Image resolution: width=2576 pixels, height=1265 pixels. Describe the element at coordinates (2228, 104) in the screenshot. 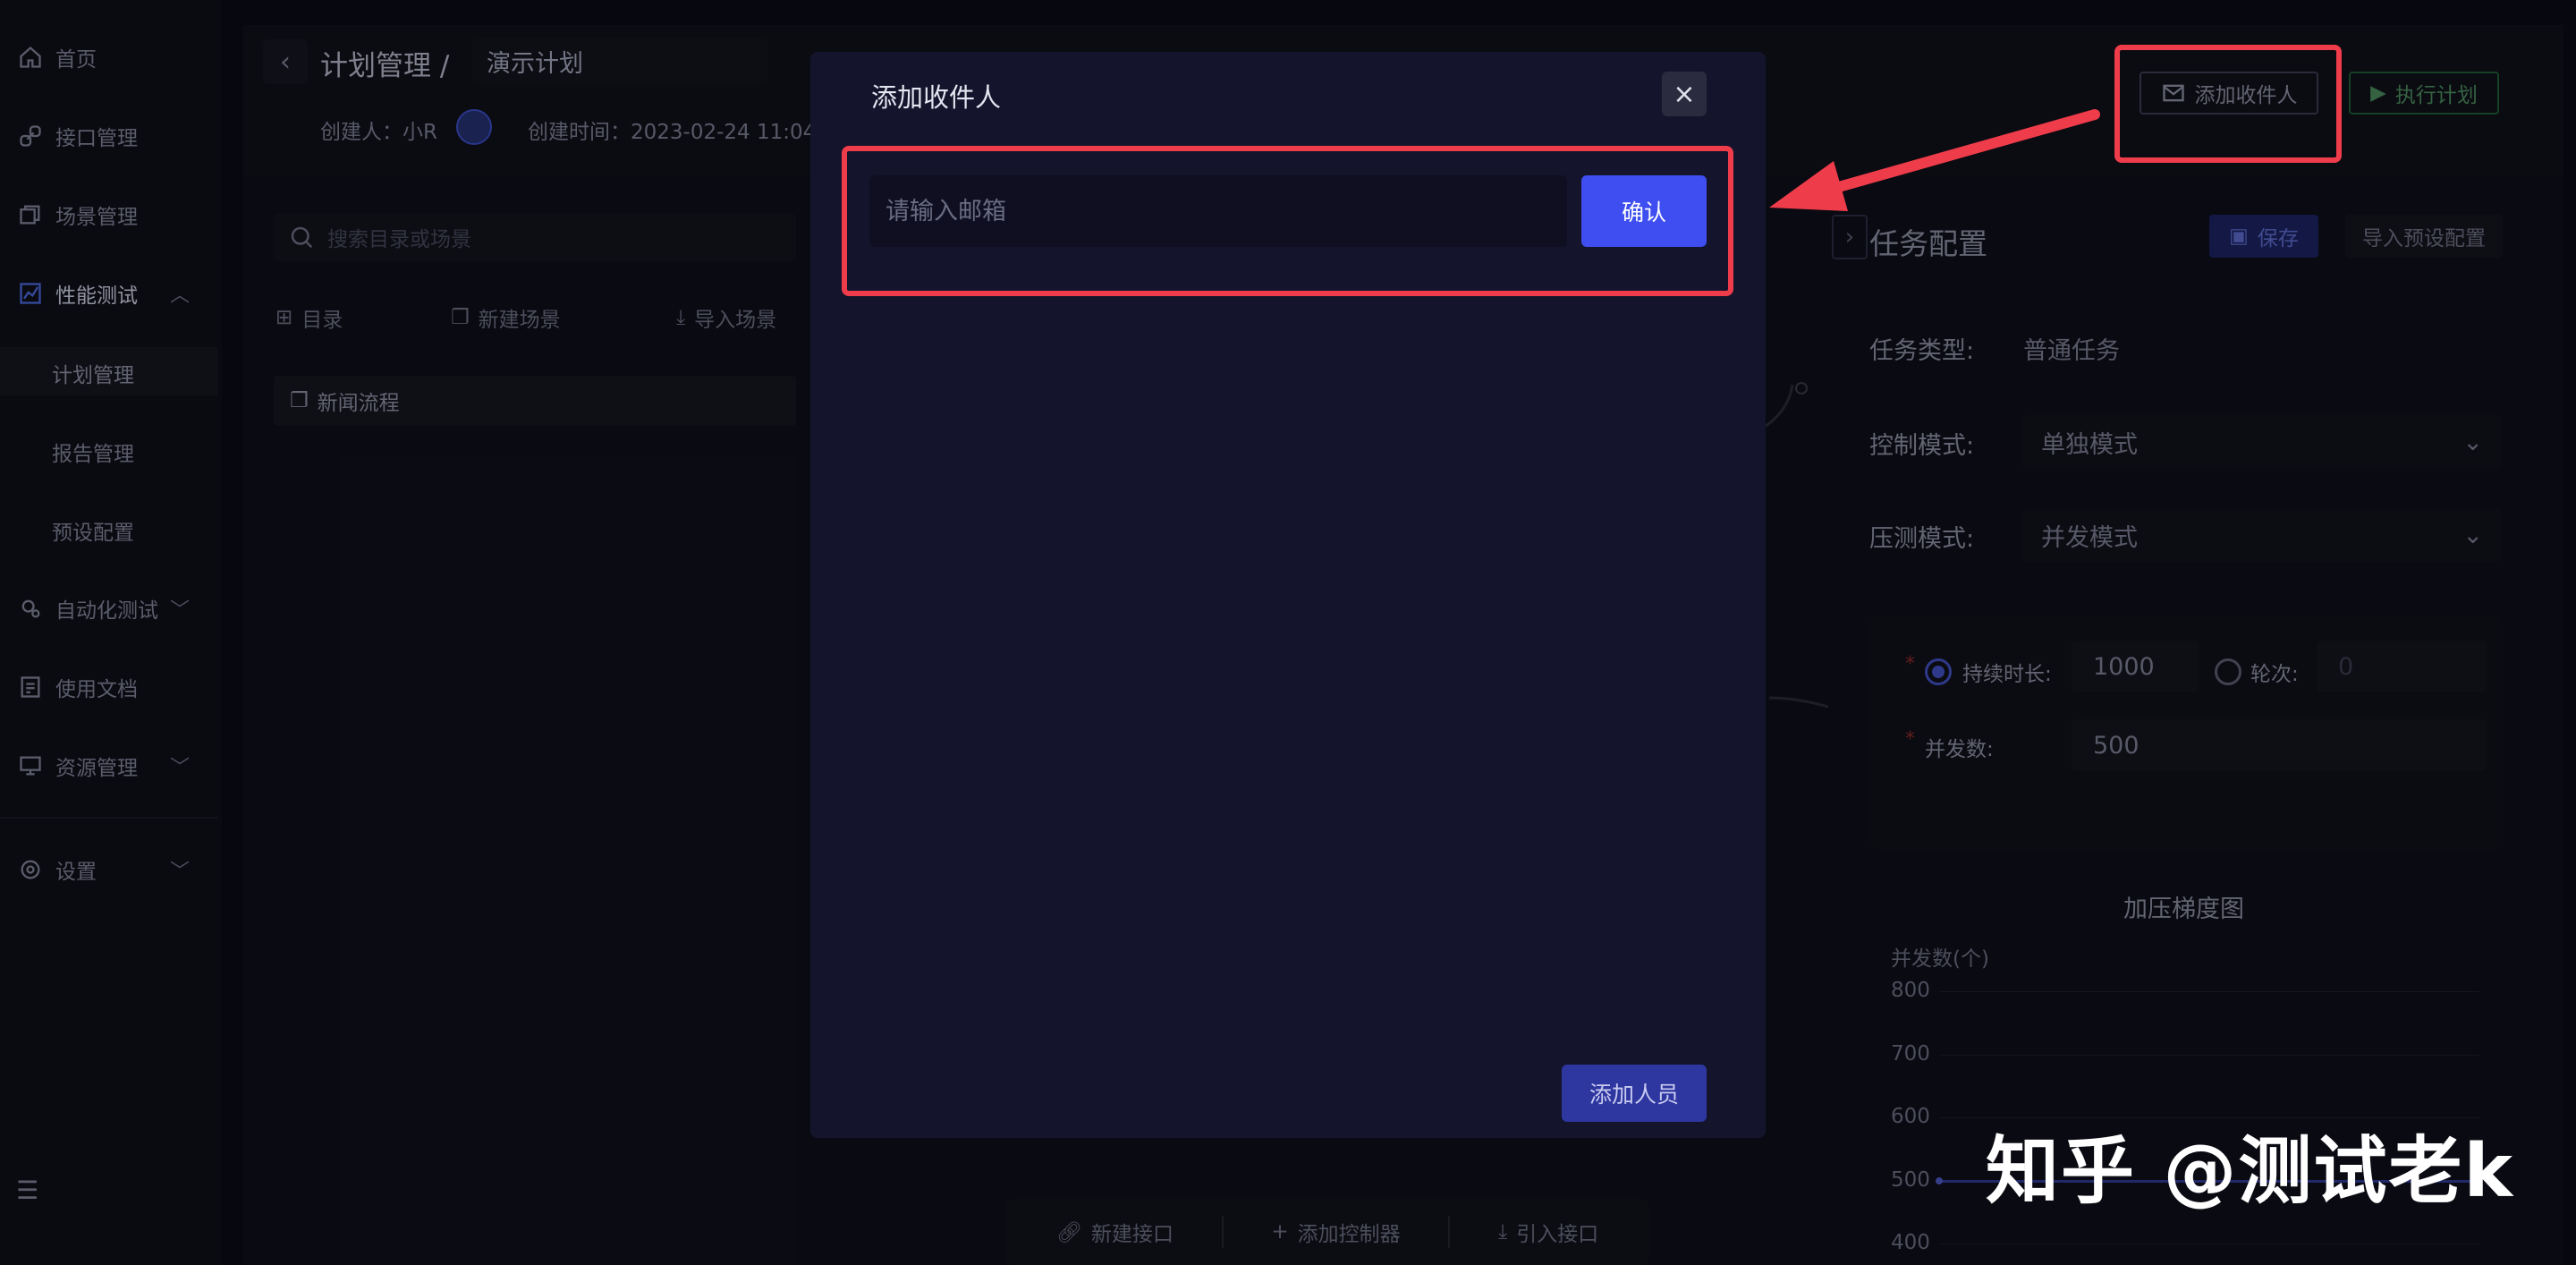

I see `highlight-box-recipient` at that location.